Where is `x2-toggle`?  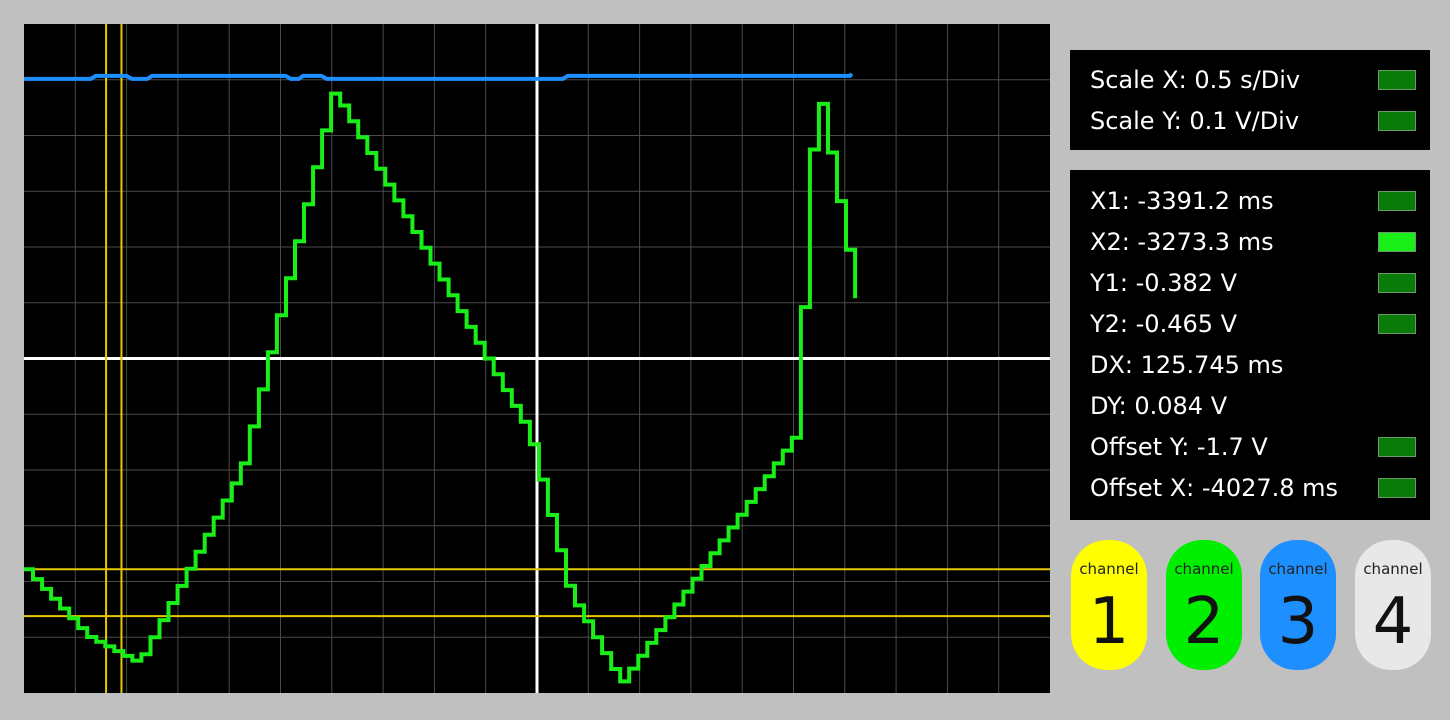 x2-toggle is located at coordinates (1397, 242).